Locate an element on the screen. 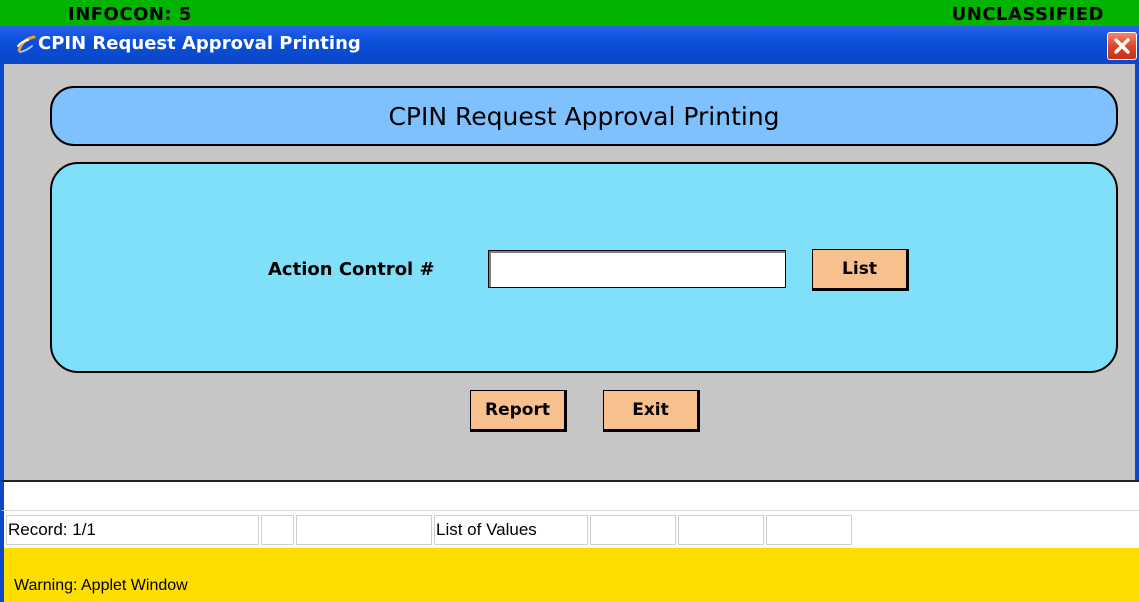  lov-indicator: List of Values is located at coordinates (511, 530).